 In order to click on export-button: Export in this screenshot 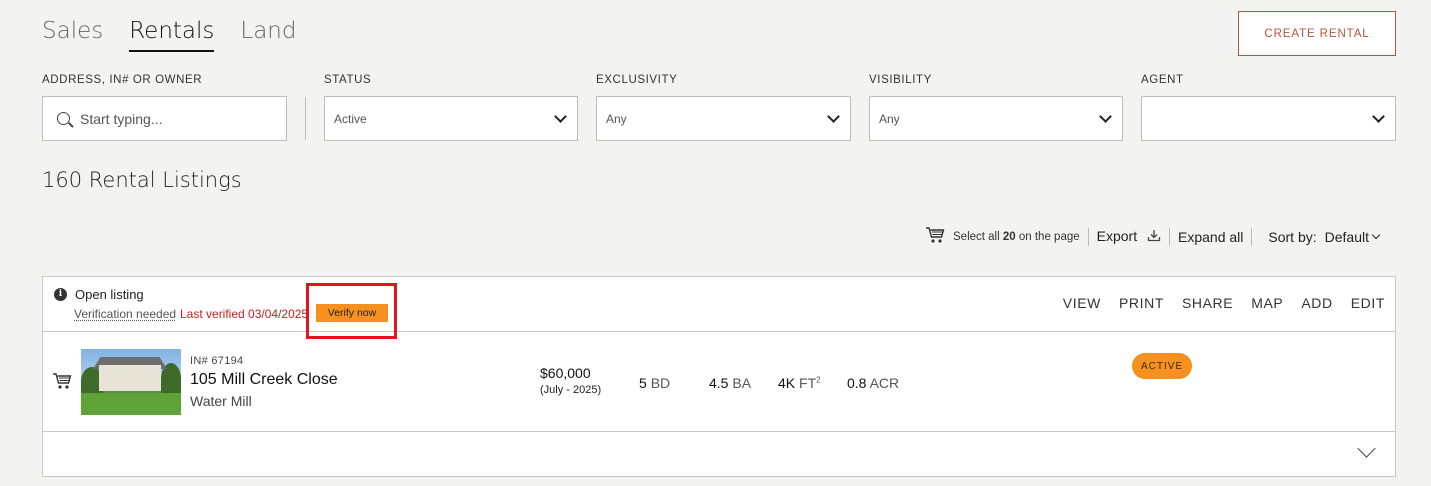, I will do `click(1129, 236)`.